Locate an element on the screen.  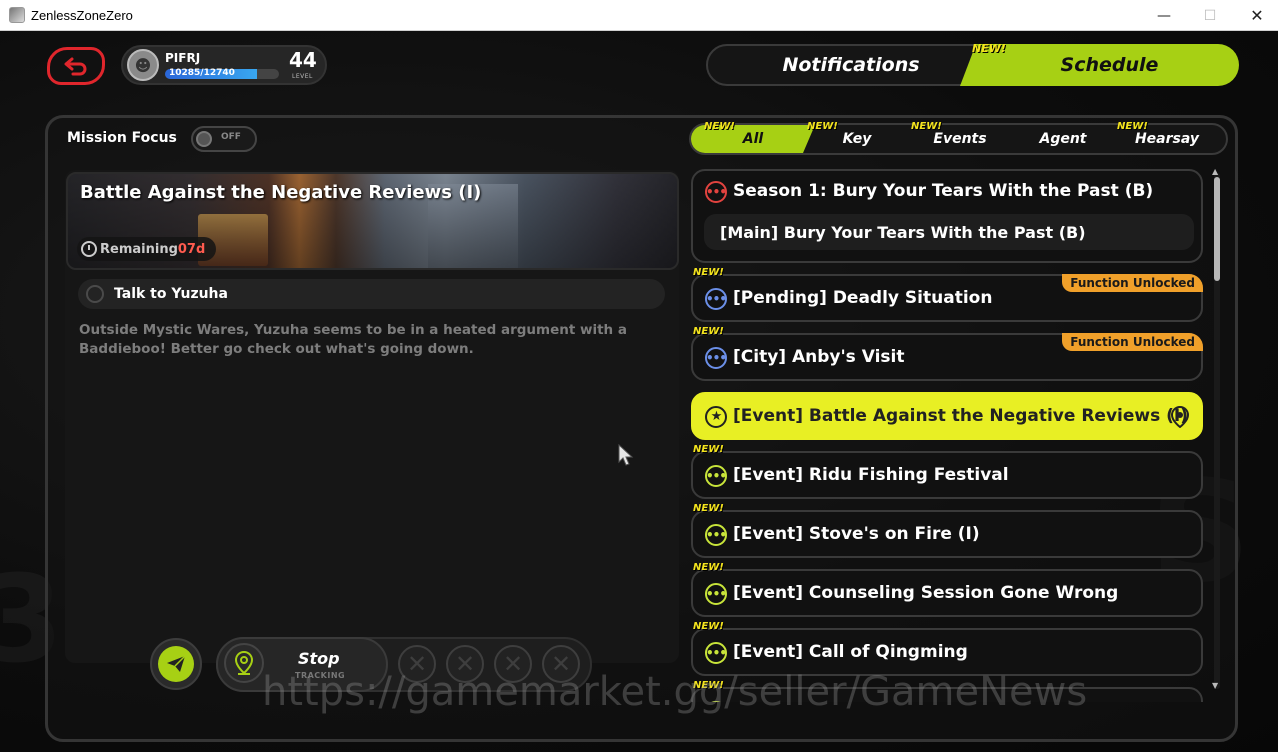
quest-label: [Pending] Deadly Situation is located at coordinates (863, 298).